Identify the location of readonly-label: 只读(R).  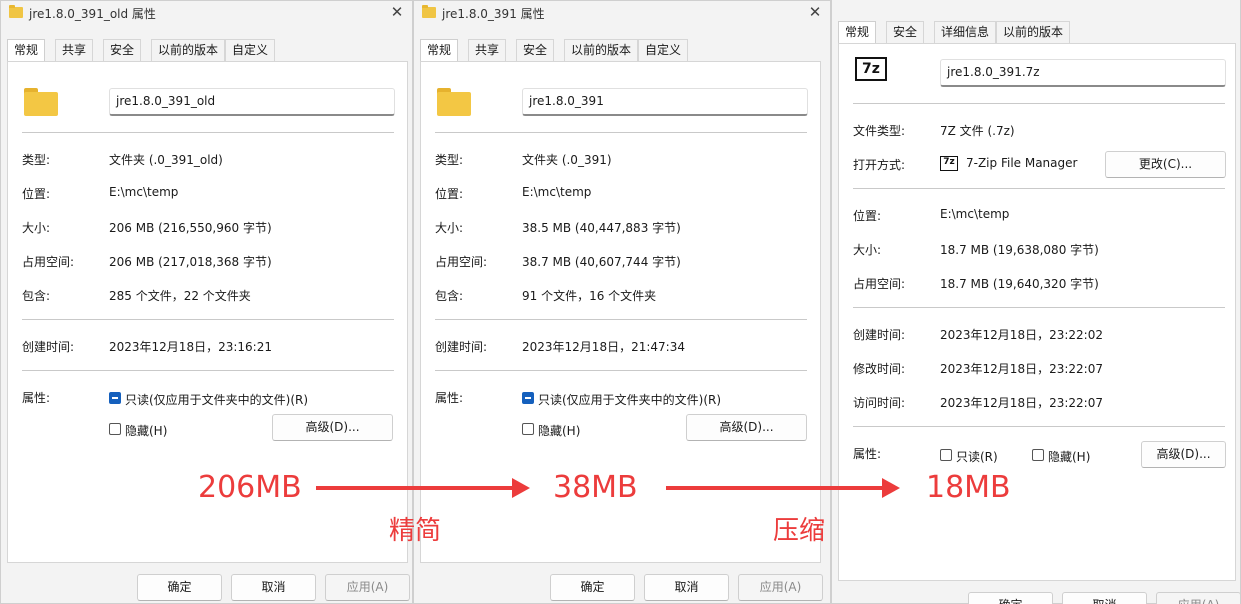
(977, 456).